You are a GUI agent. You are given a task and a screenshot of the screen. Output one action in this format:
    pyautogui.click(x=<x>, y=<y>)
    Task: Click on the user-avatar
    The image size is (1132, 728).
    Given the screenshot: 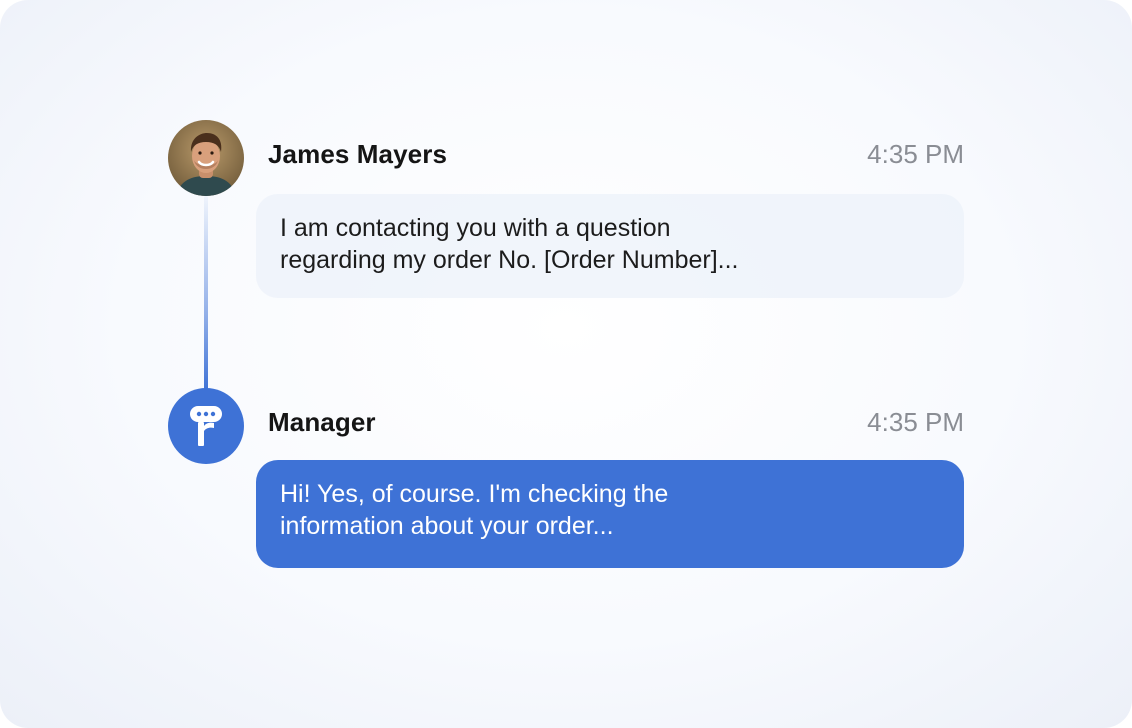 What is the action you would take?
    pyautogui.click(x=206, y=158)
    